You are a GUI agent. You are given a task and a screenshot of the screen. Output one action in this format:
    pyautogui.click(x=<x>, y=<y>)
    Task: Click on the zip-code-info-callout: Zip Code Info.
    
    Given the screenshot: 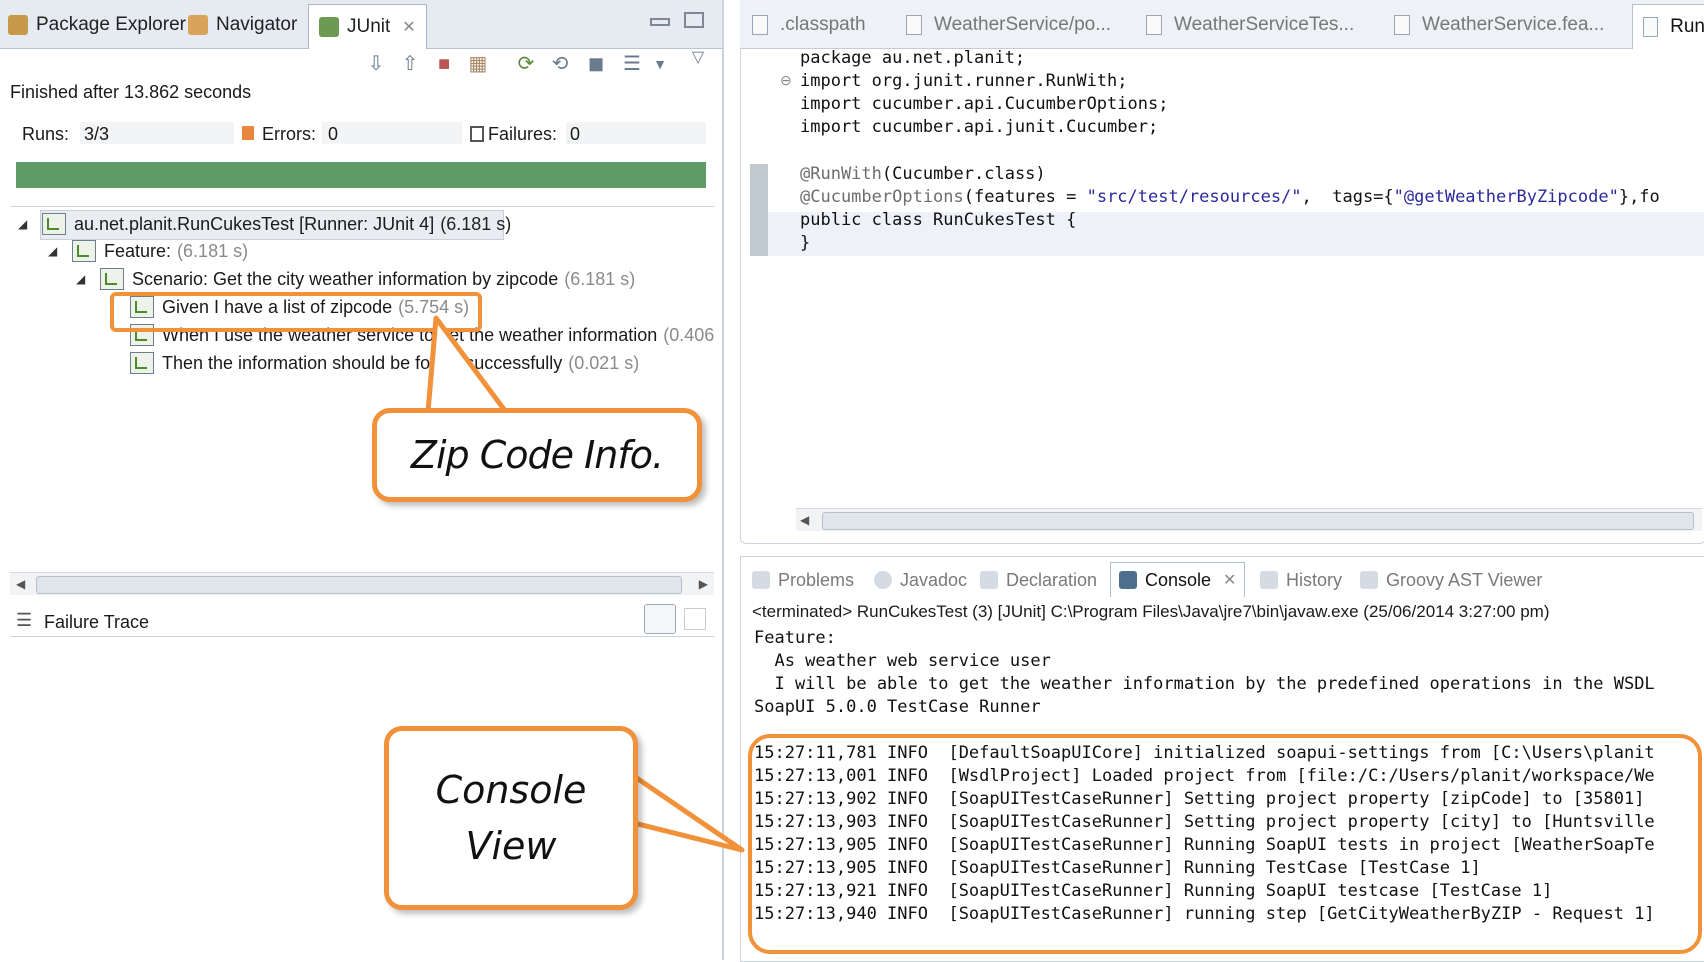 What is the action you would take?
    pyautogui.click(x=537, y=455)
    